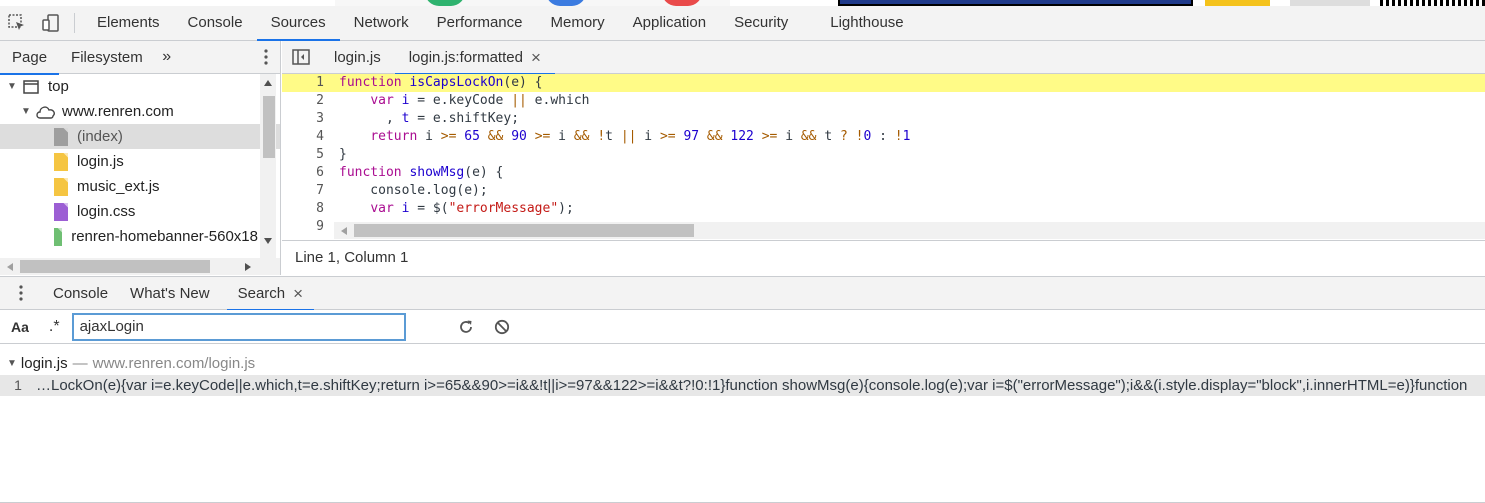 This screenshot has width=1485, height=503. I want to click on editor-tab-login-js: login.js, so click(357, 57).